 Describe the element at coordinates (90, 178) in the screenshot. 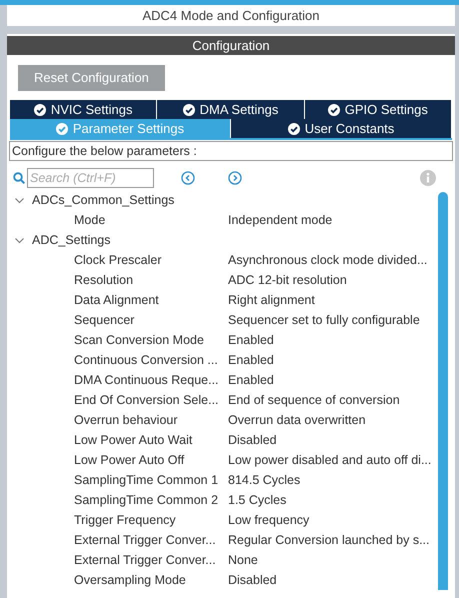

I see `search-field: Search (Ctrl+F)` at that location.